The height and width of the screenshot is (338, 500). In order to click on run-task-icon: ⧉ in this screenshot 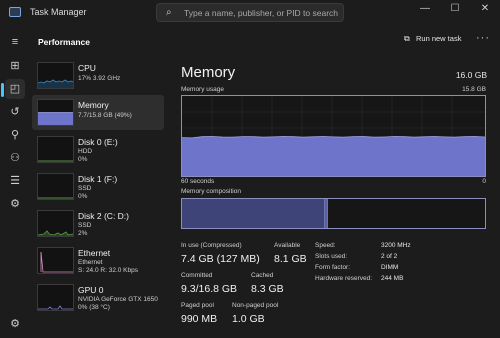, I will do `click(407, 38)`.